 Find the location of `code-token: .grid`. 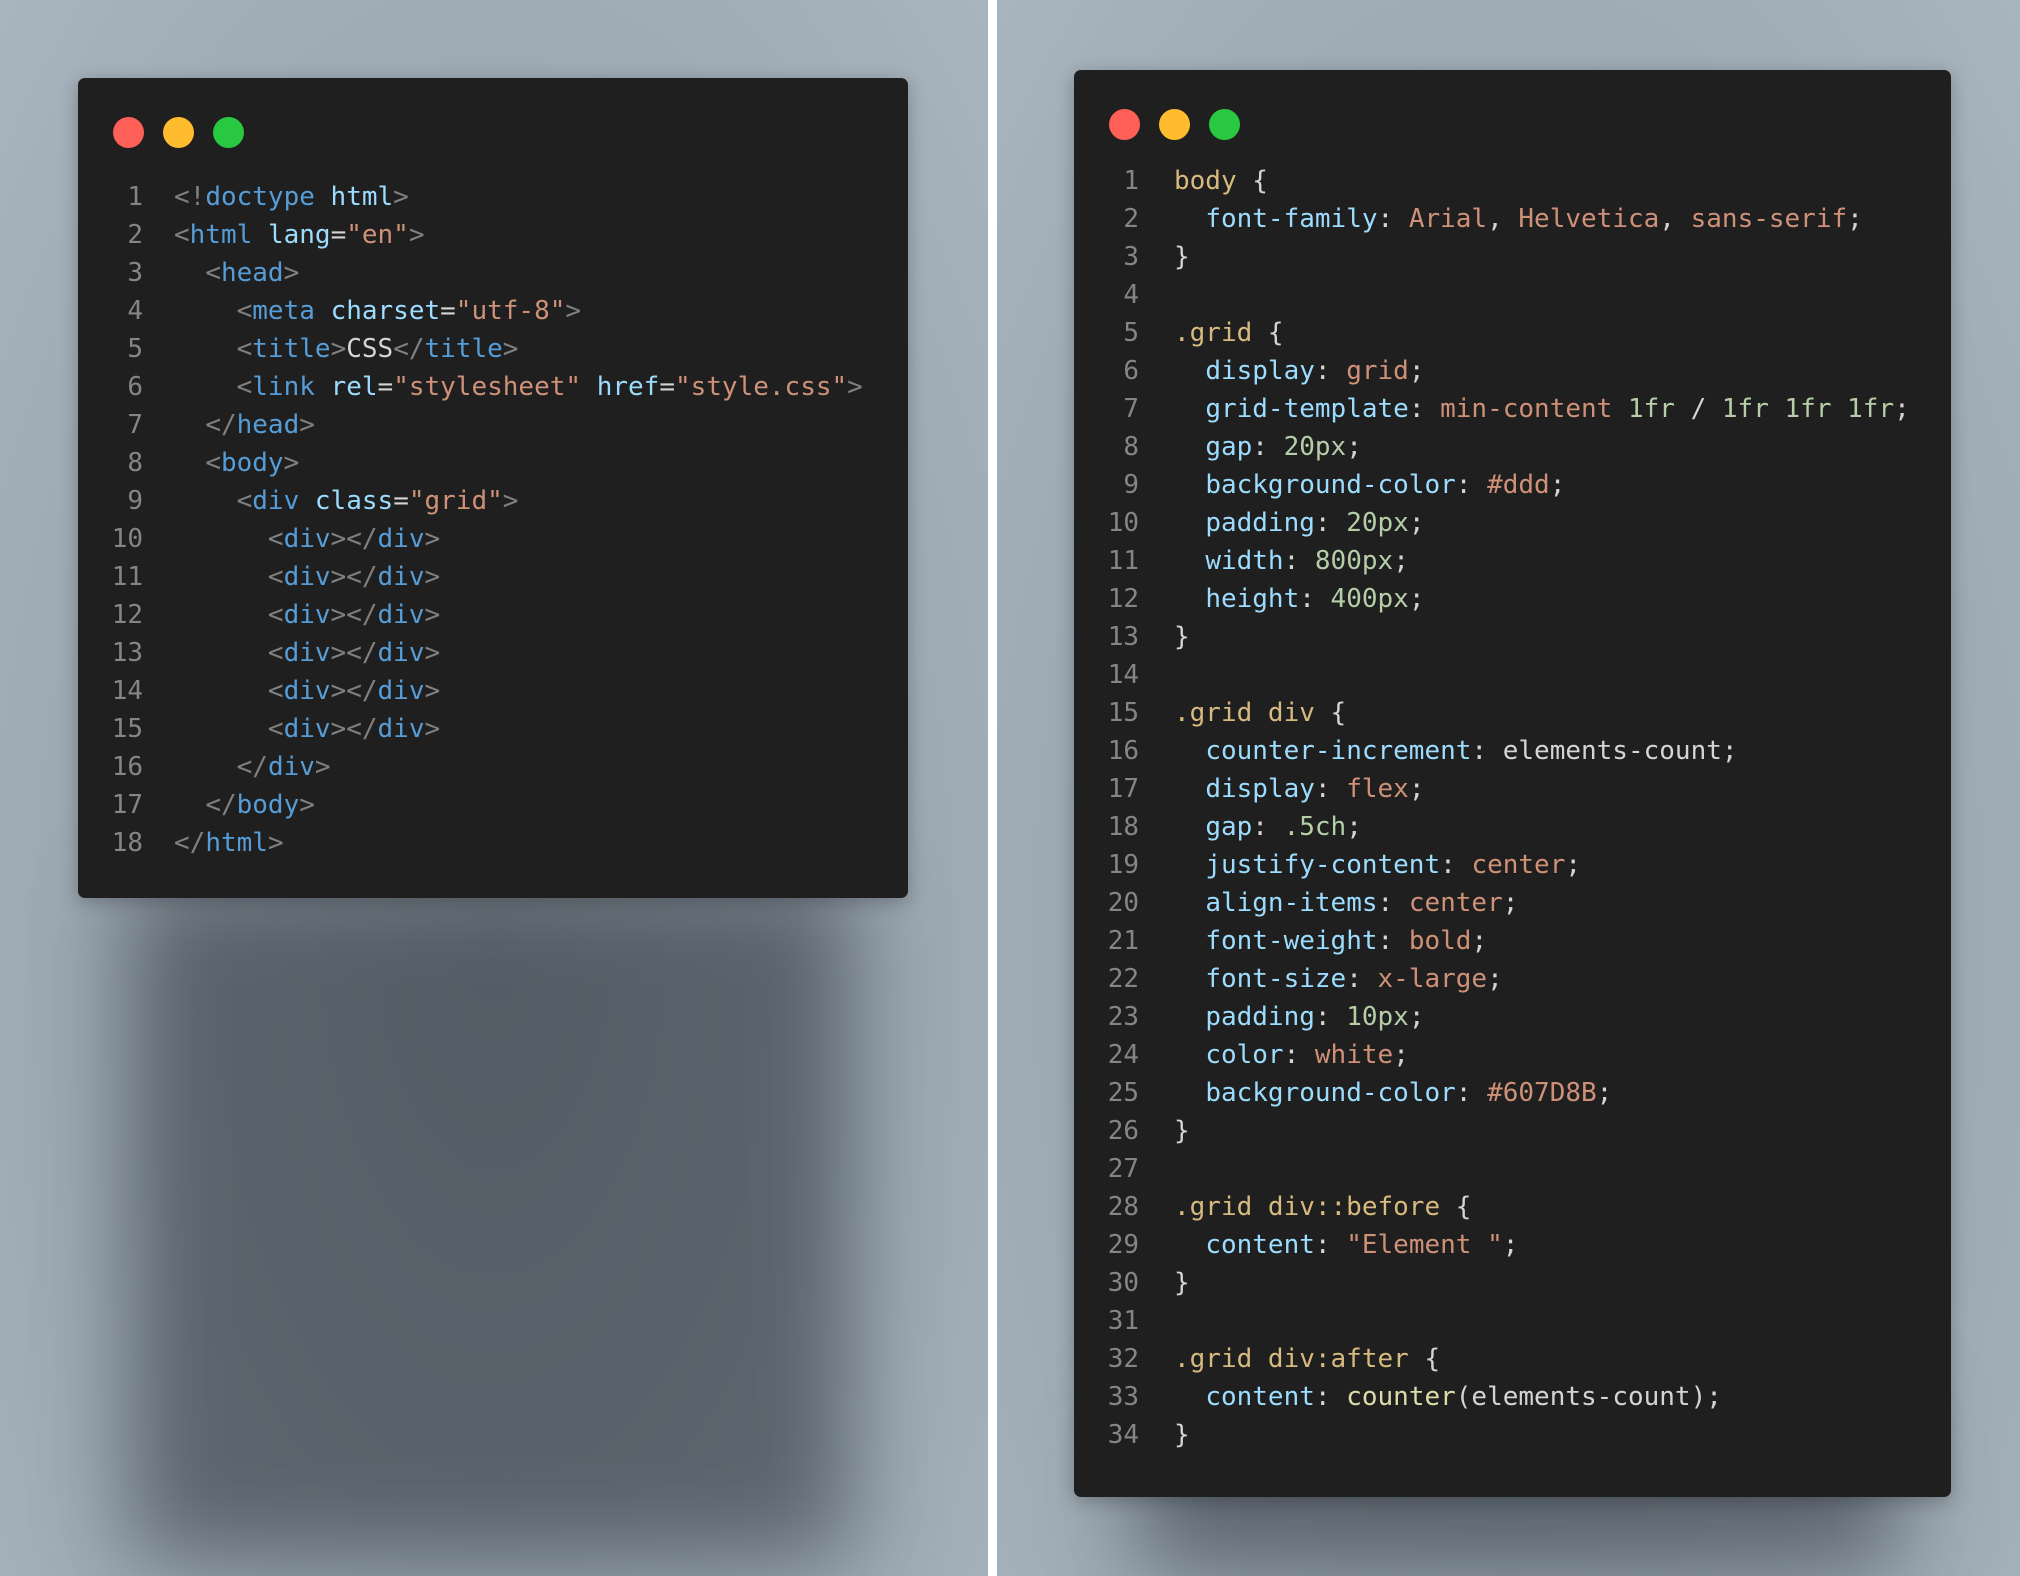

code-token: .grid is located at coordinates (1213, 333).